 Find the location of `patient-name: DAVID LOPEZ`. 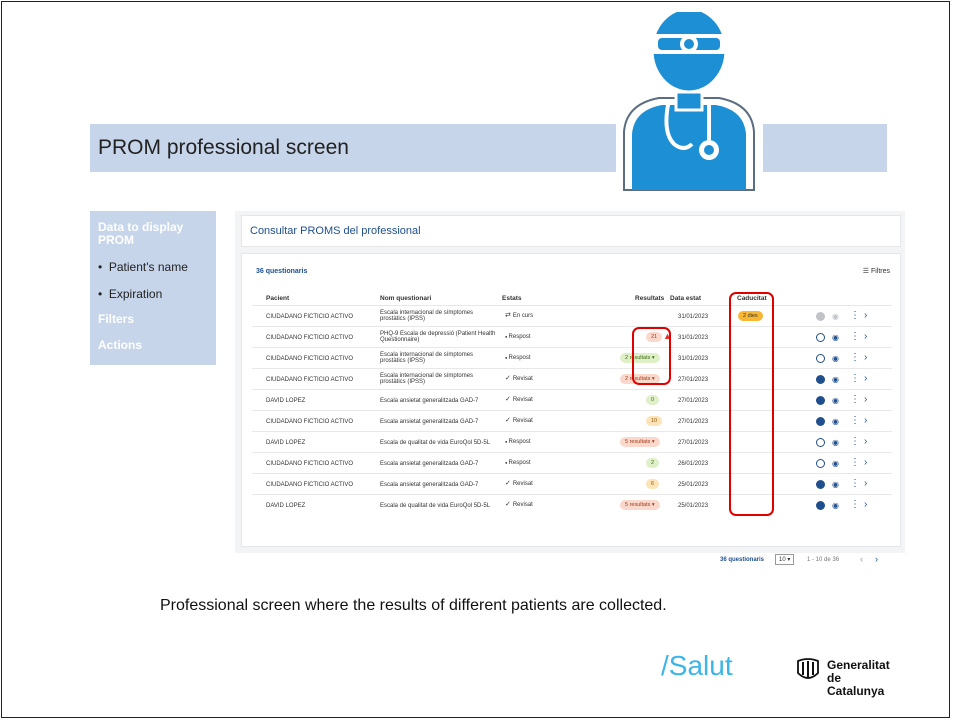

patient-name: DAVID LOPEZ is located at coordinates (286, 506).